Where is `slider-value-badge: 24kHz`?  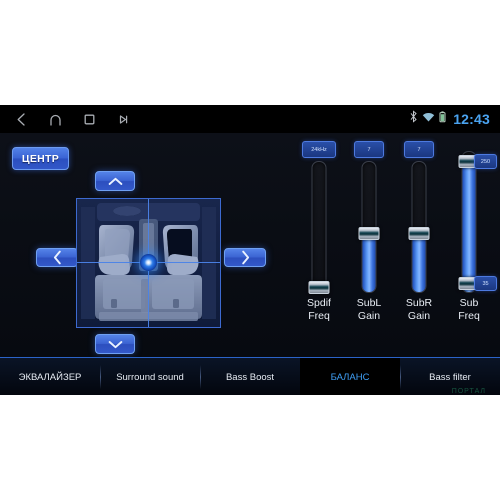 slider-value-badge: 24kHz is located at coordinates (319, 149).